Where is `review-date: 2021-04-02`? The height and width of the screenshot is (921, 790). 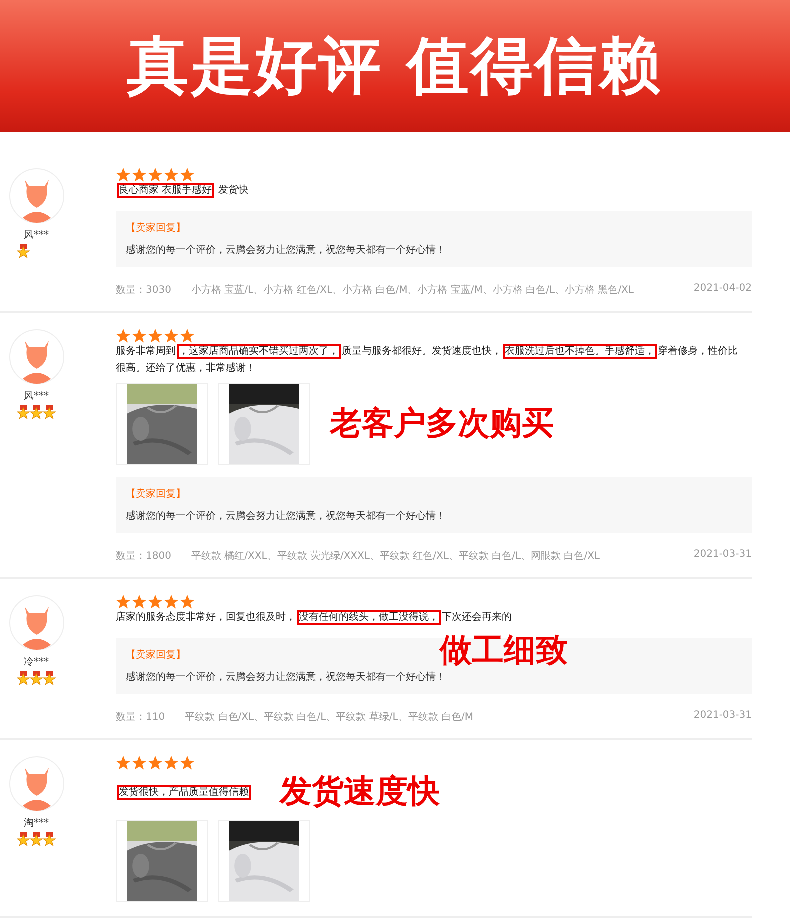
review-date: 2021-04-02 is located at coordinates (723, 289).